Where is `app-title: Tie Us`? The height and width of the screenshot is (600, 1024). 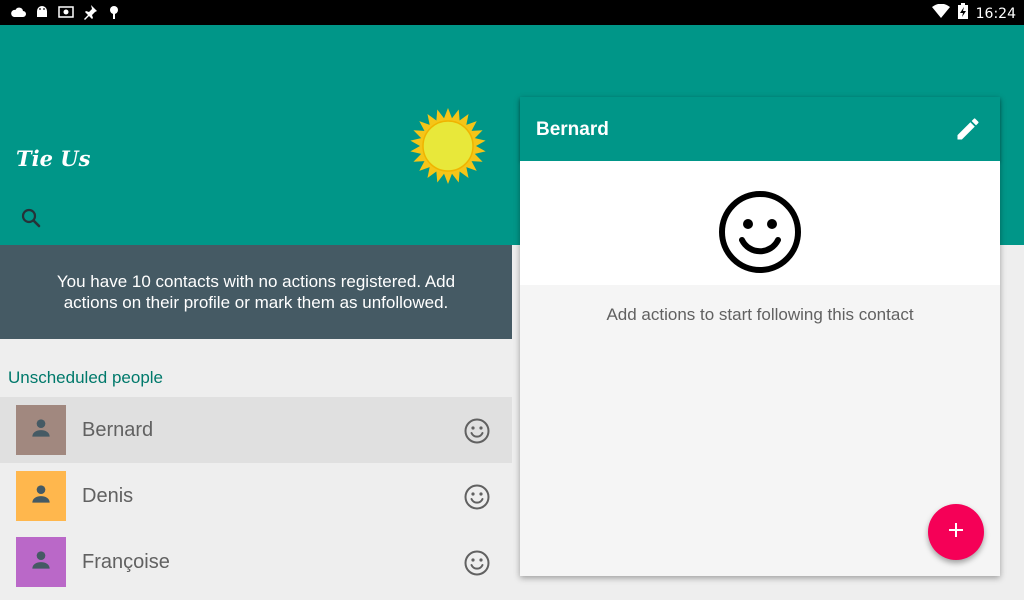 app-title: Tie Us is located at coordinates (53, 158).